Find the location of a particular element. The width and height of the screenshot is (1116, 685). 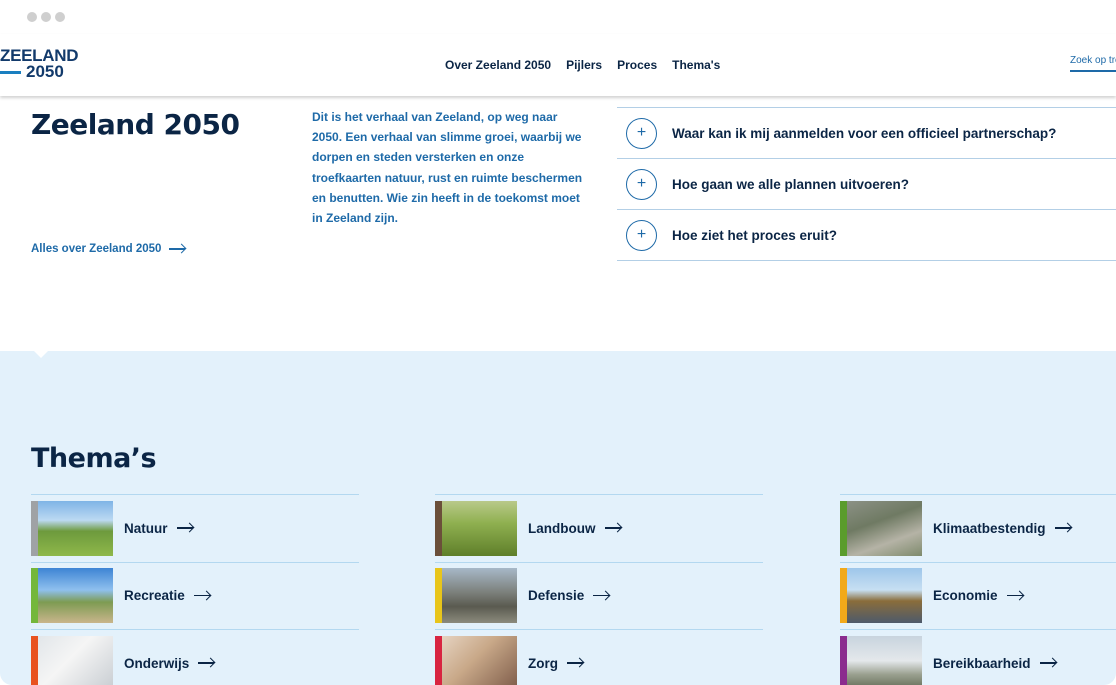

faq-question: Hoe ziet het proces eruit? is located at coordinates (755, 235).